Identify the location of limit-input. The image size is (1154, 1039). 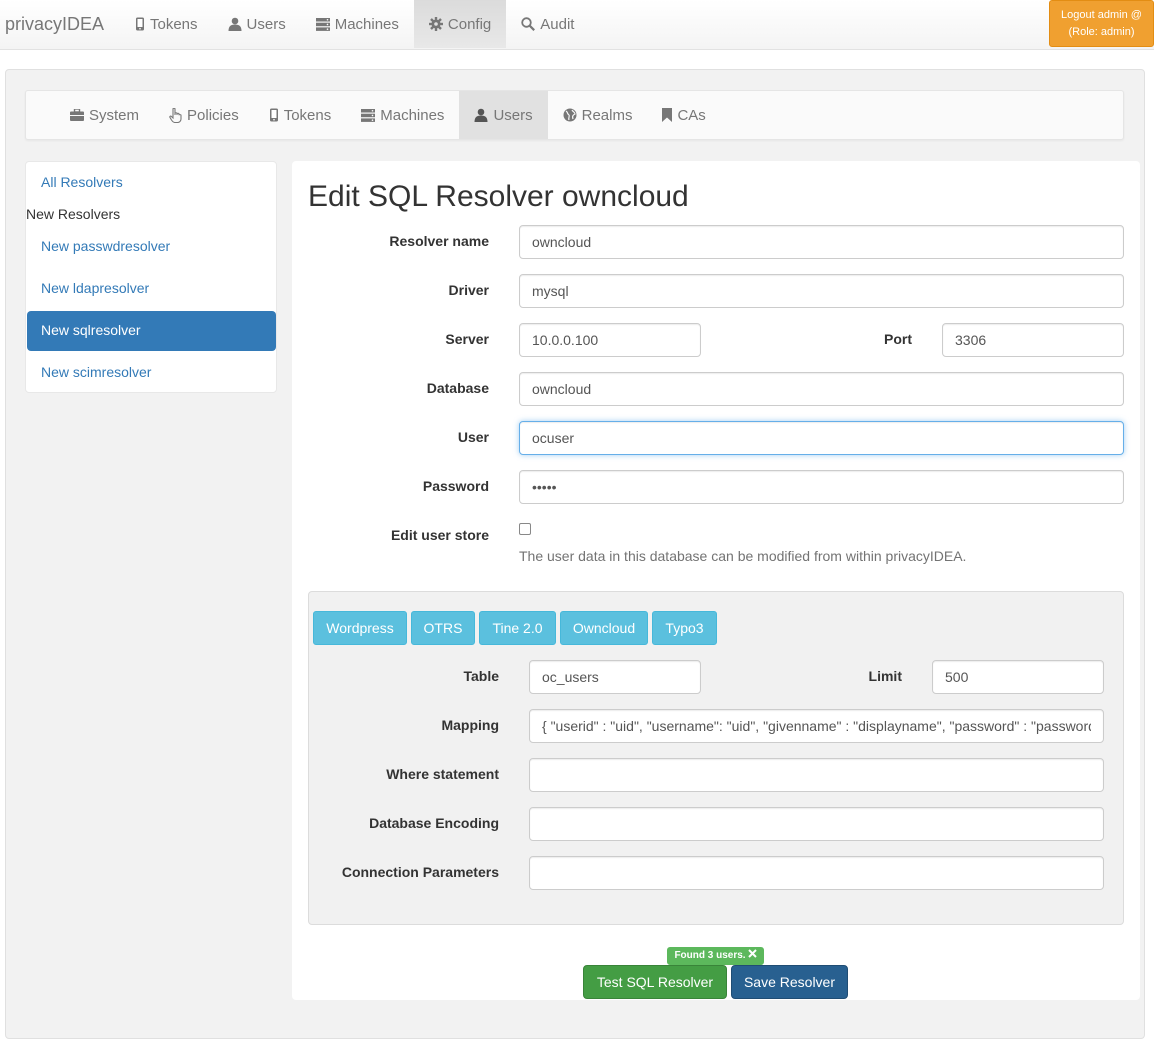
(1018, 677).